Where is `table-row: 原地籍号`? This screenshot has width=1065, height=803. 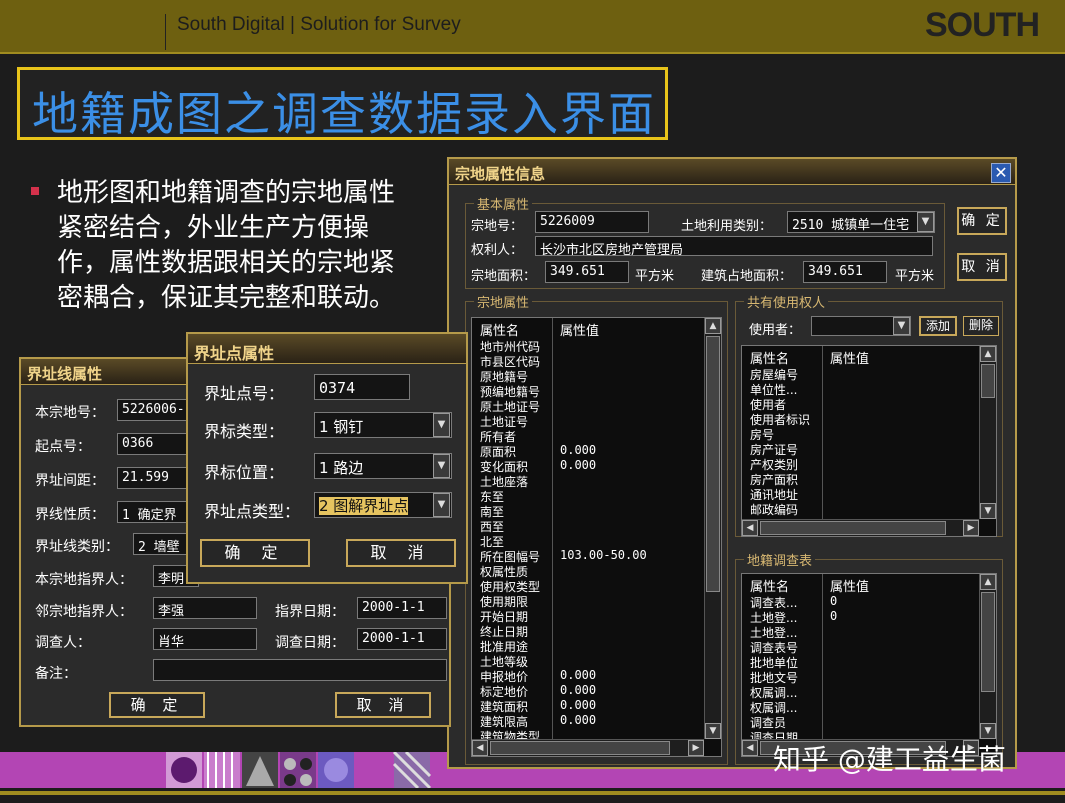 table-row: 原地籍号 is located at coordinates (596, 376).